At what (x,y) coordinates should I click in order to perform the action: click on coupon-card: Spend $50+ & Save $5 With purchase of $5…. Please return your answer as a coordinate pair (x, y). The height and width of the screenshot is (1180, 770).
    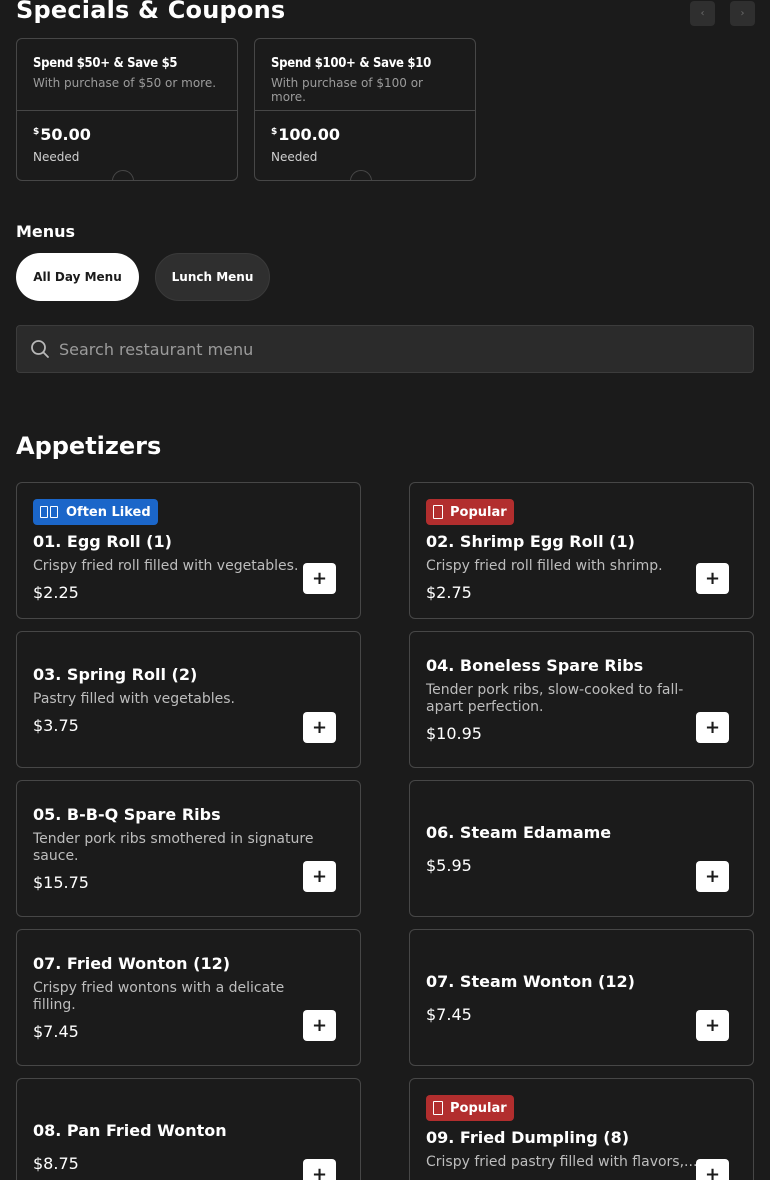
    Looking at the image, I should click on (127, 109).